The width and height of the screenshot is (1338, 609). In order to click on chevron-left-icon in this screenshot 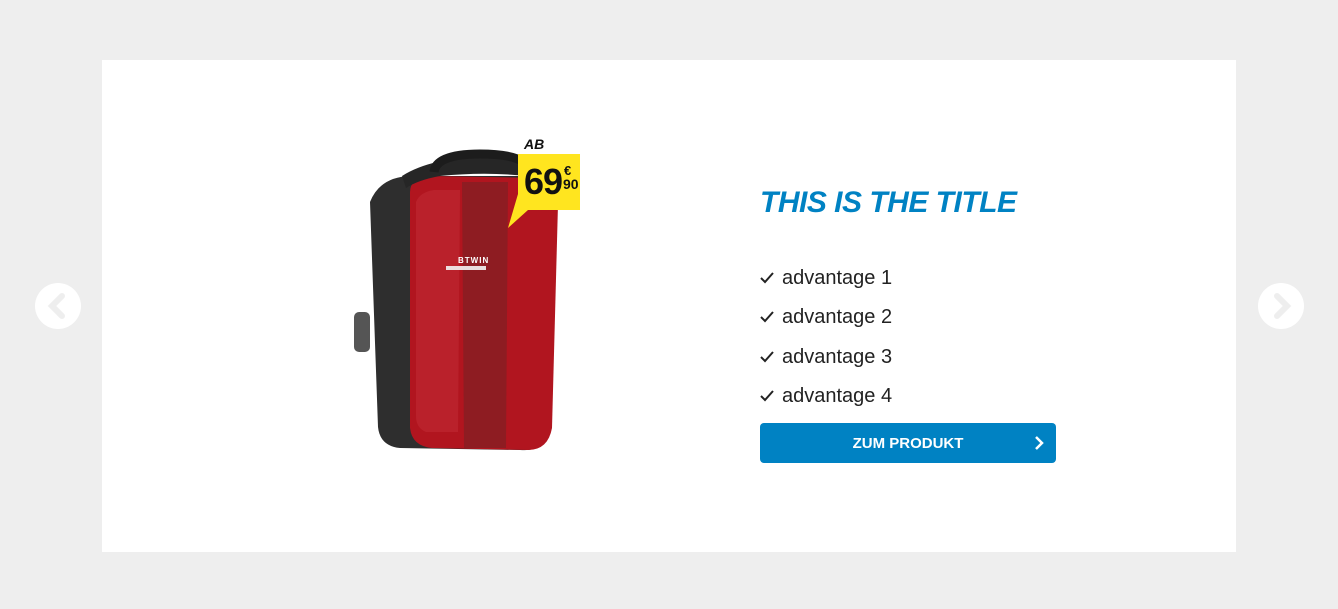, I will do `click(56, 306)`.